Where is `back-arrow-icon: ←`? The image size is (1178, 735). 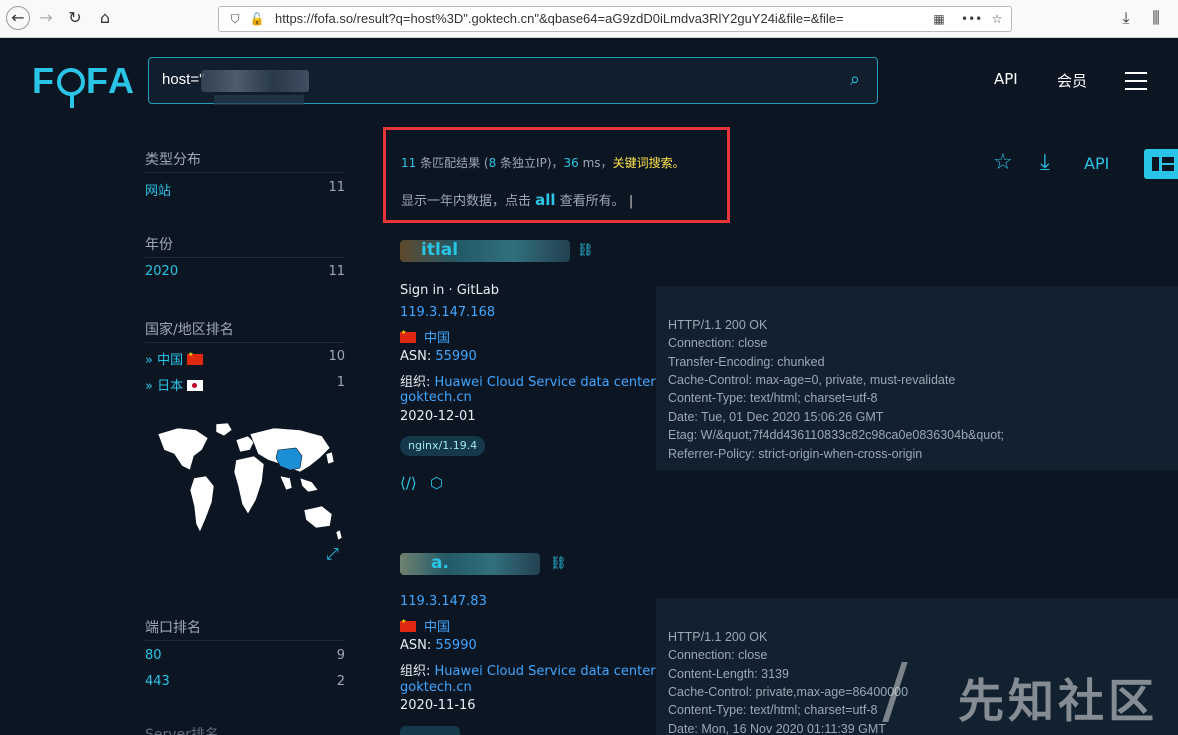 back-arrow-icon: ← is located at coordinates (18, 18).